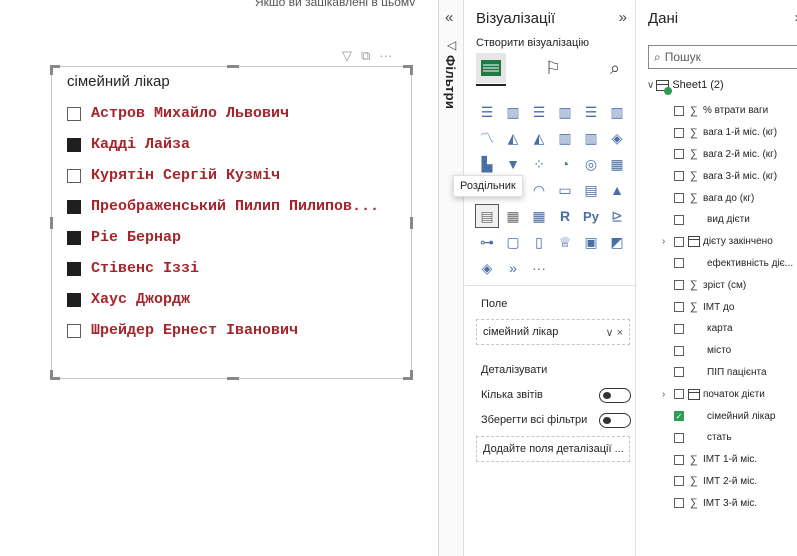  I want to click on funnel-chart-icon: ▼, so click(513, 164).